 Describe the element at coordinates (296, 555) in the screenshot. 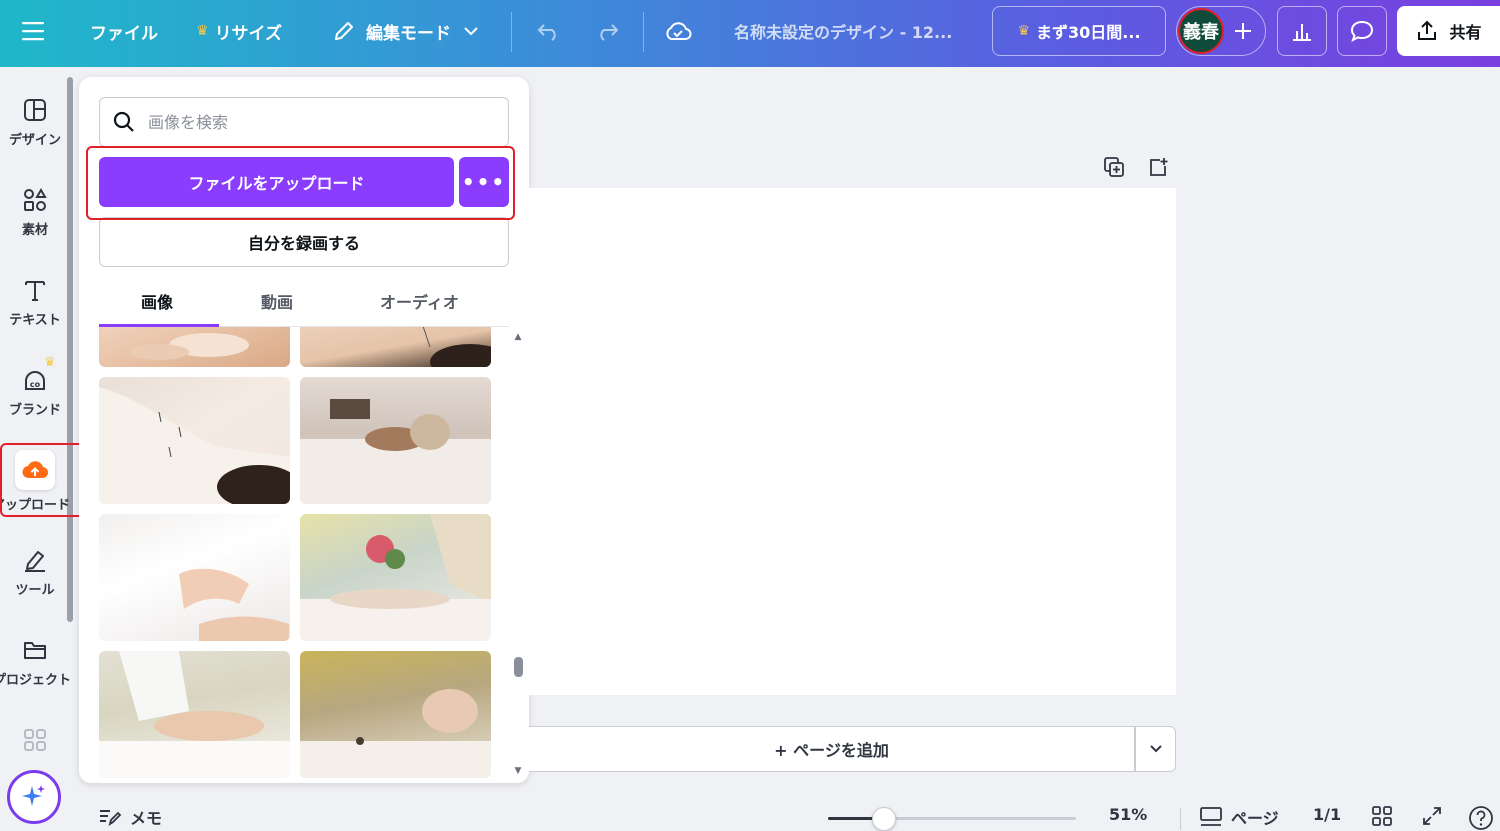

I see `image-grid` at that location.